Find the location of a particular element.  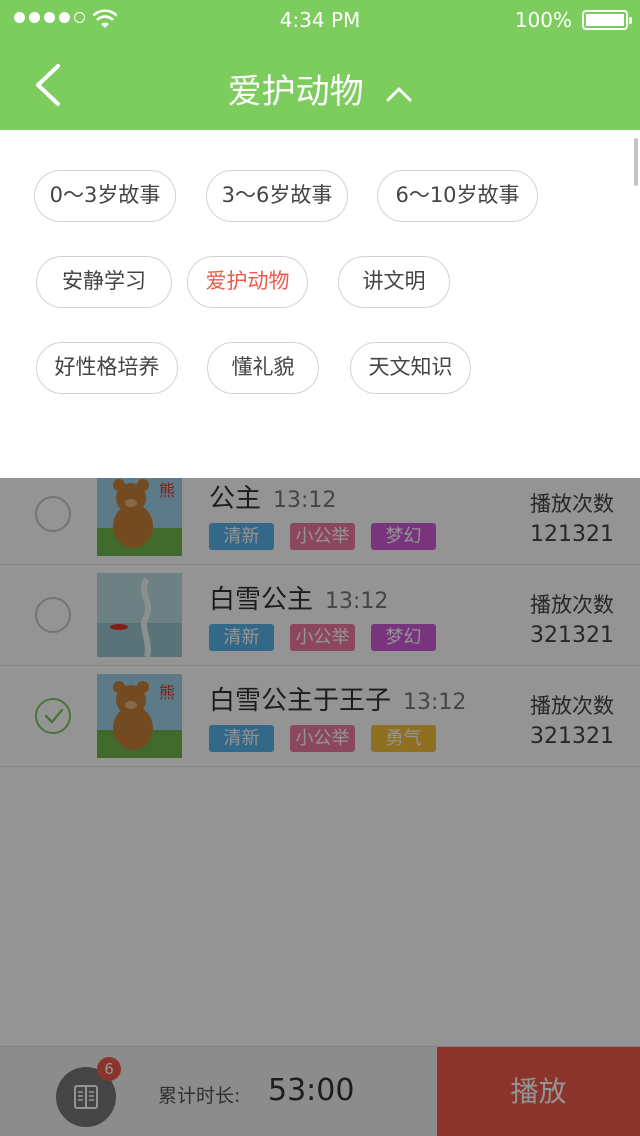

category-chip: 天文知识 is located at coordinates (410, 368).